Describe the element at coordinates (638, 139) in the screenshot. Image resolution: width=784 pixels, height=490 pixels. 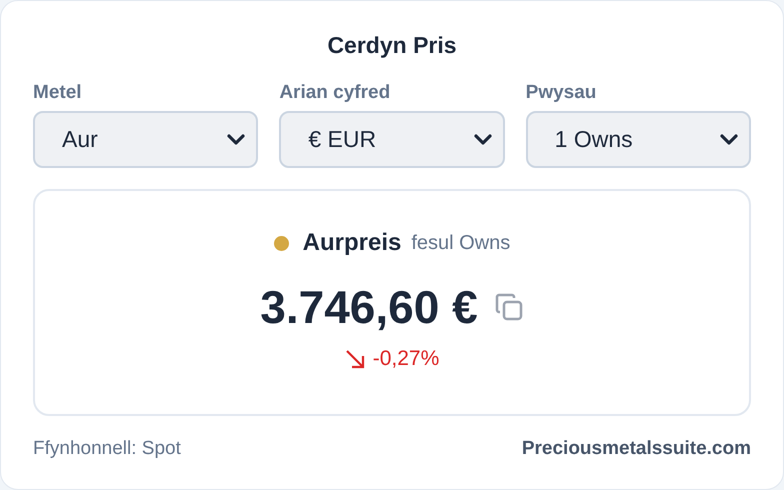
I see `dropdown-select: 1 Owns` at that location.